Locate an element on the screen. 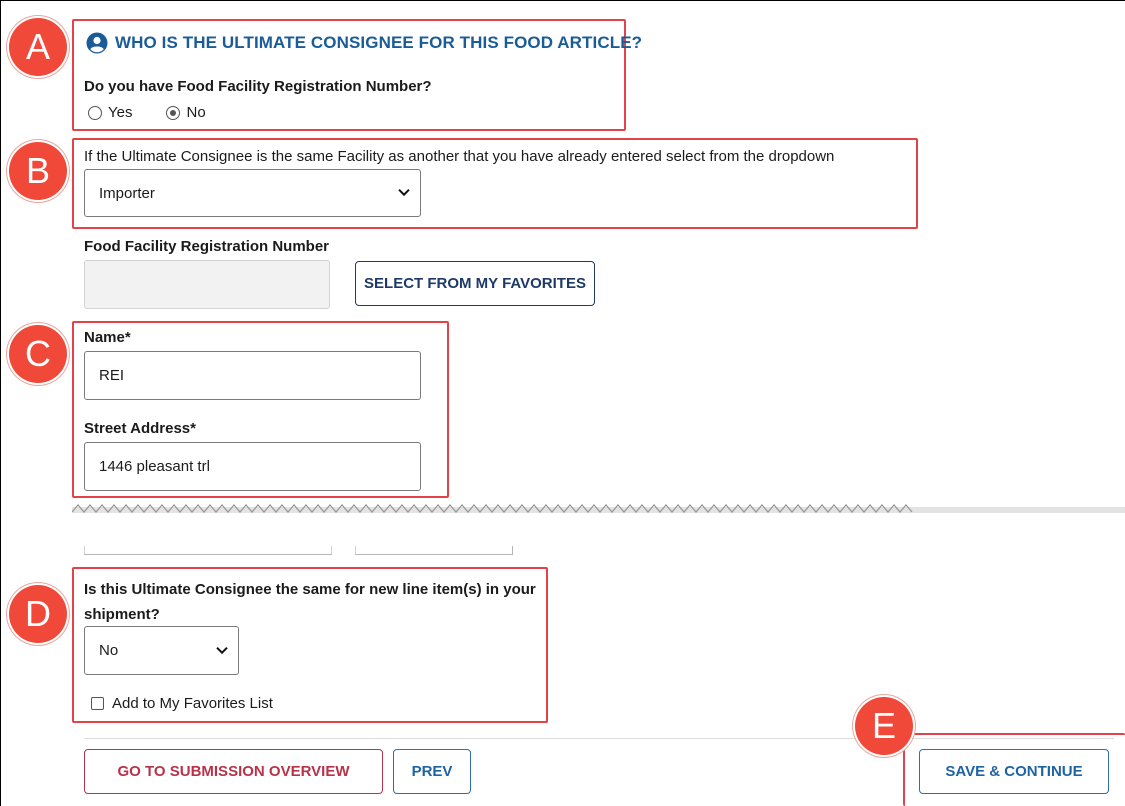  radio-yes is located at coordinates (95, 112).